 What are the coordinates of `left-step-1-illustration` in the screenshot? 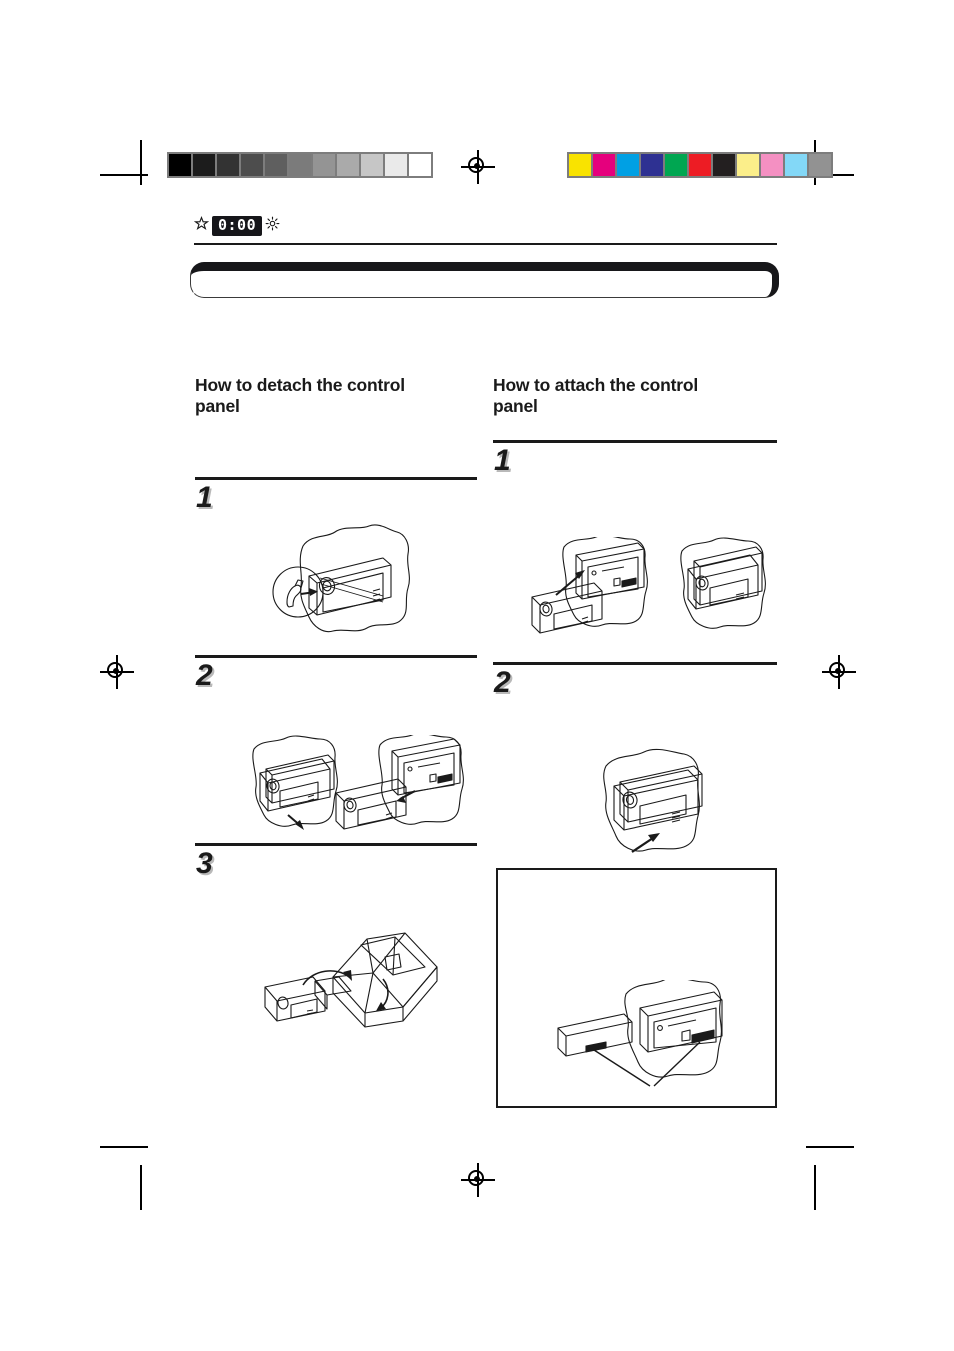 It's located at (350, 580).